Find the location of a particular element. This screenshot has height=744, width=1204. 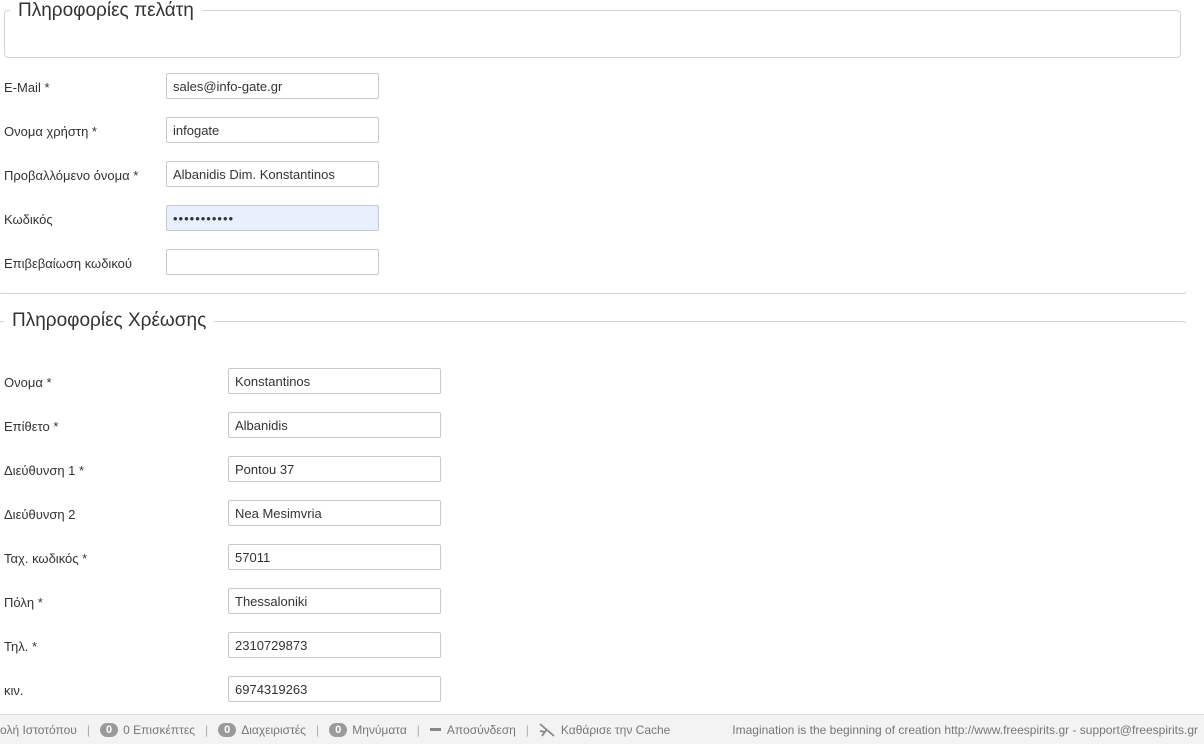

password-confirm-field is located at coordinates (272, 262).